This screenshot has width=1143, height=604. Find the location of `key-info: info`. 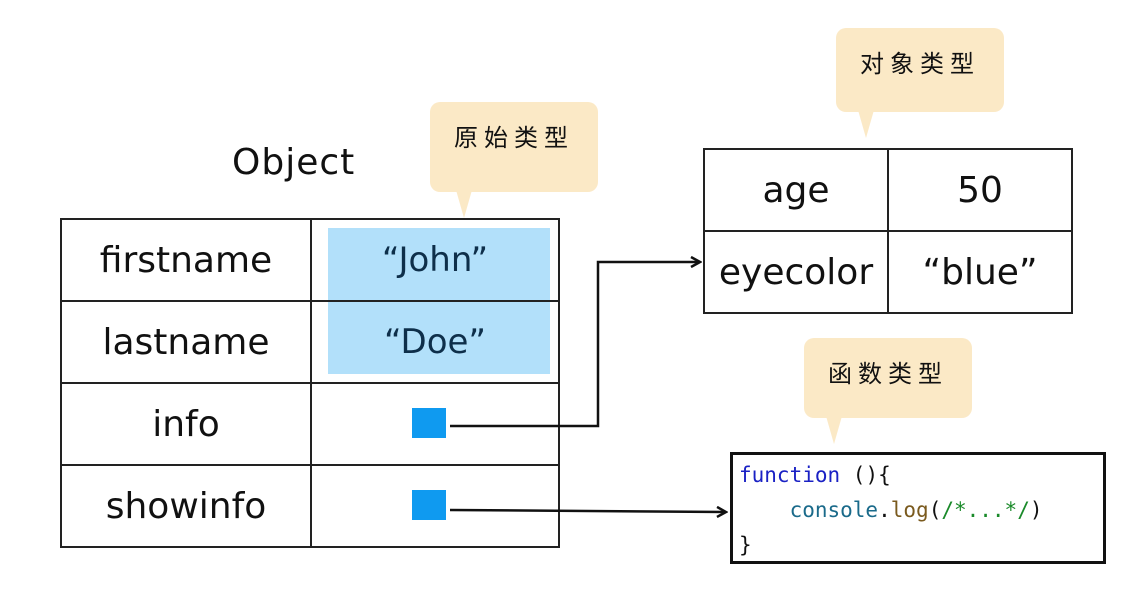

key-info: info is located at coordinates (186, 424).